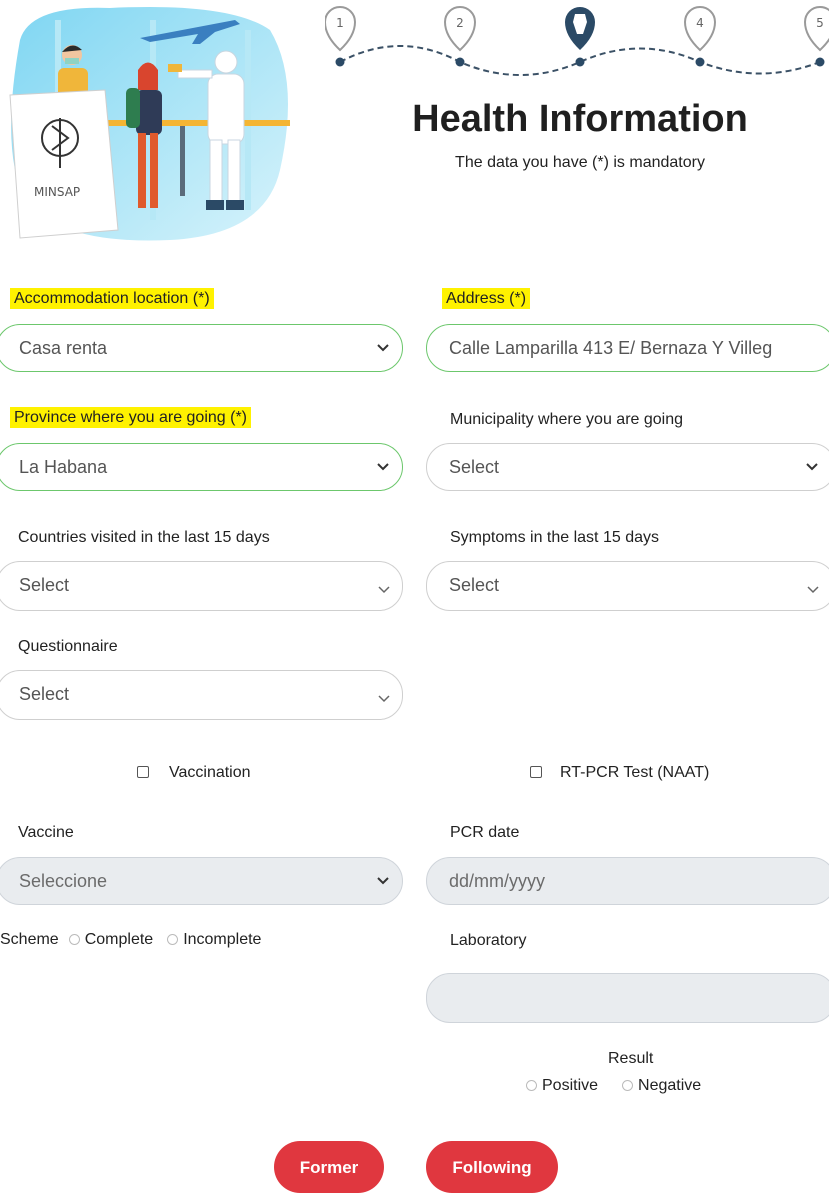 The image size is (829, 1195). Describe the element at coordinates (700, 23) in the screenshot. I see `svg-text: 4` at that location.